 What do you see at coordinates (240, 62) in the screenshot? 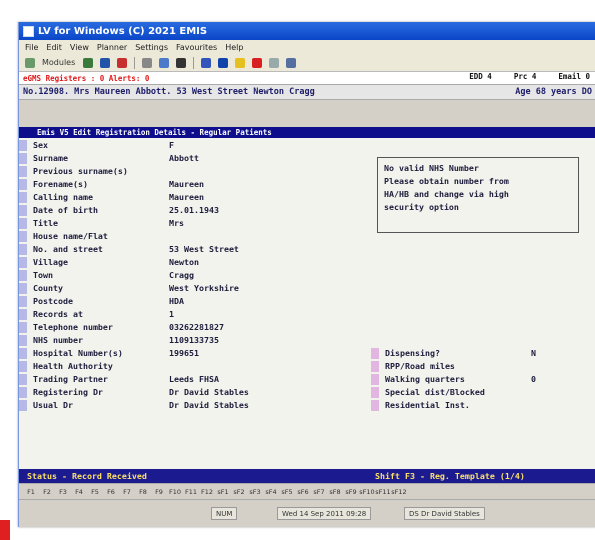
I see `star-icon` at bounding box center [240, 62].